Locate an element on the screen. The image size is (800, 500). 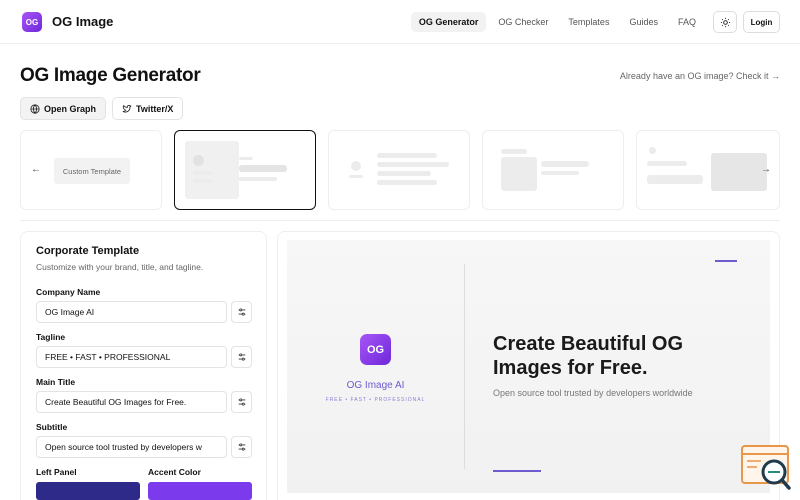
main-title-label: Main Title is located at coordinates (56, 382).